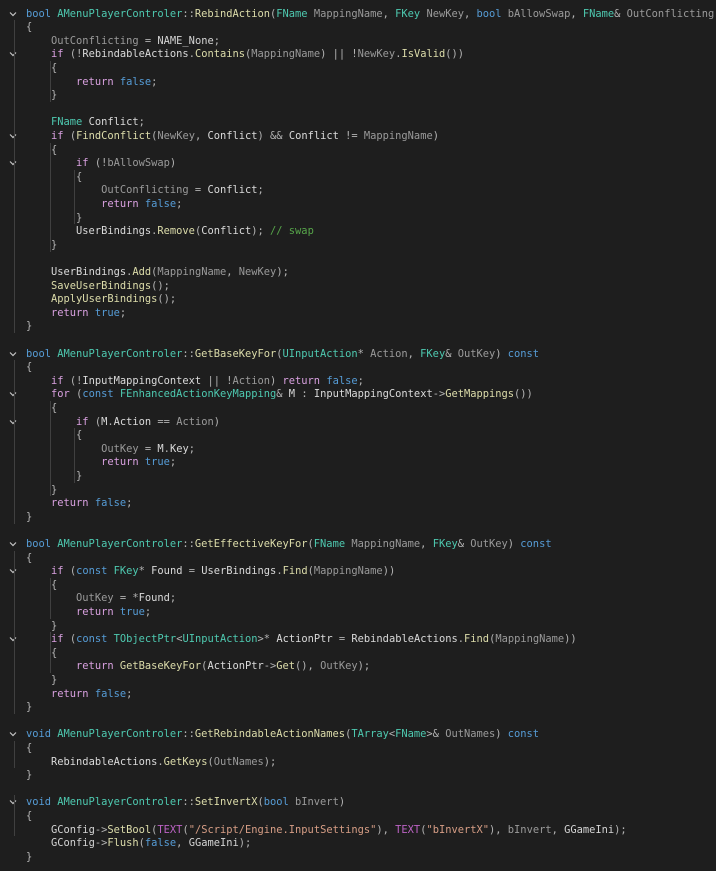 The height and width of the screenshot is (871, 716). What do you see at coordinates (167, 299) in the screenshot?
I see `code-token-punctuation: ();` at bounding box center [167, 299].